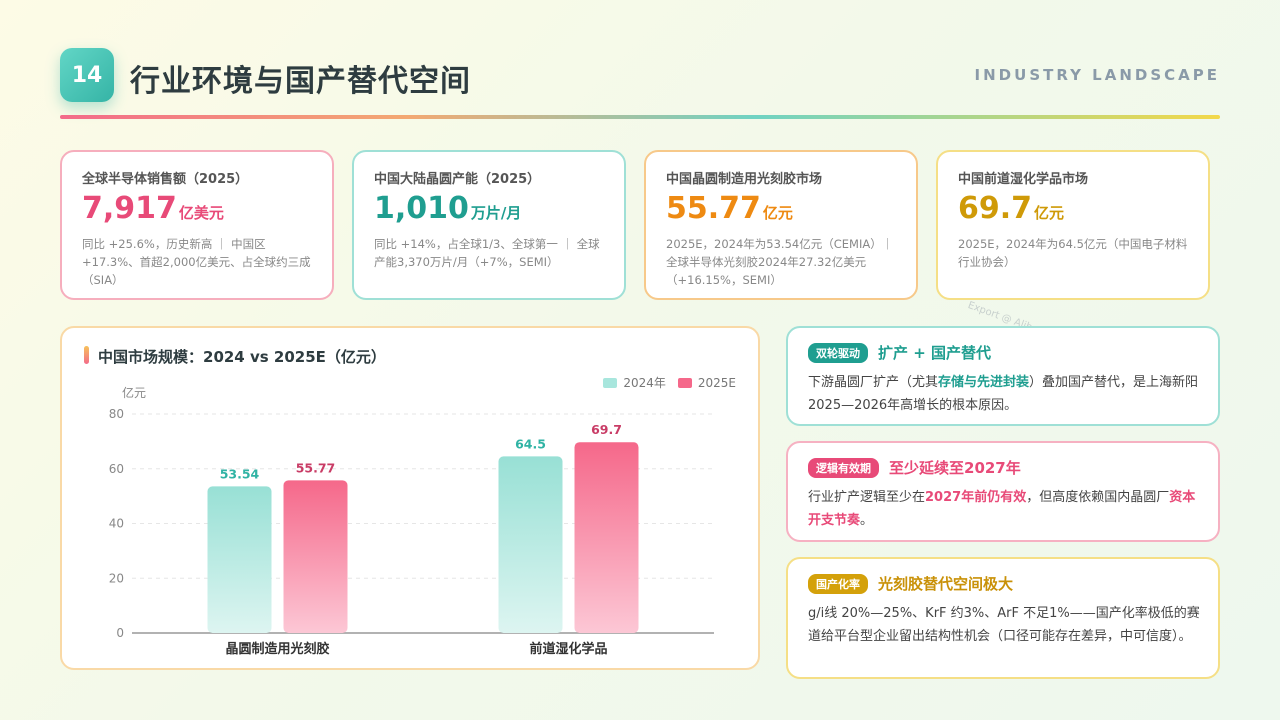  What do you see at coordinates (838, 583) in the screenshot?
I see `insight-tag: 国产化率` at bounding box center [838, 583].